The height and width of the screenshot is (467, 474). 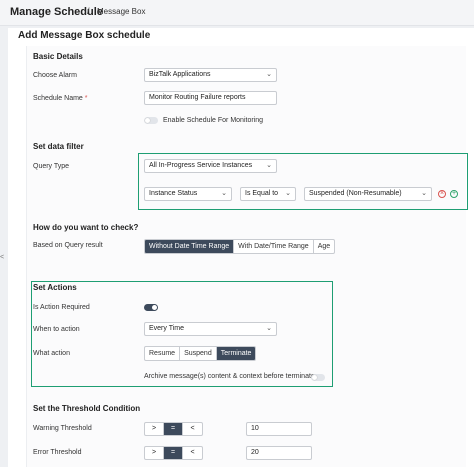 I want to click on breadcrumb-message-box: Message Box, so click(x=121, y=11).